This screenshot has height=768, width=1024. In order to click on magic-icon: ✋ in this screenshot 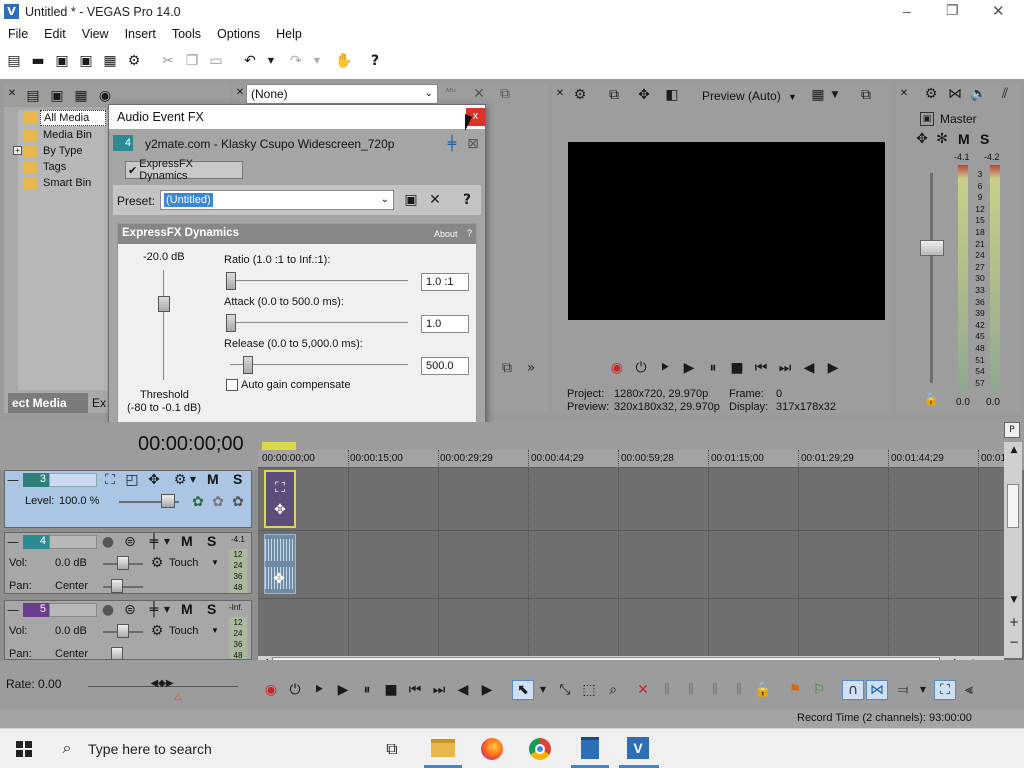, I will do `click(343, 61)`.